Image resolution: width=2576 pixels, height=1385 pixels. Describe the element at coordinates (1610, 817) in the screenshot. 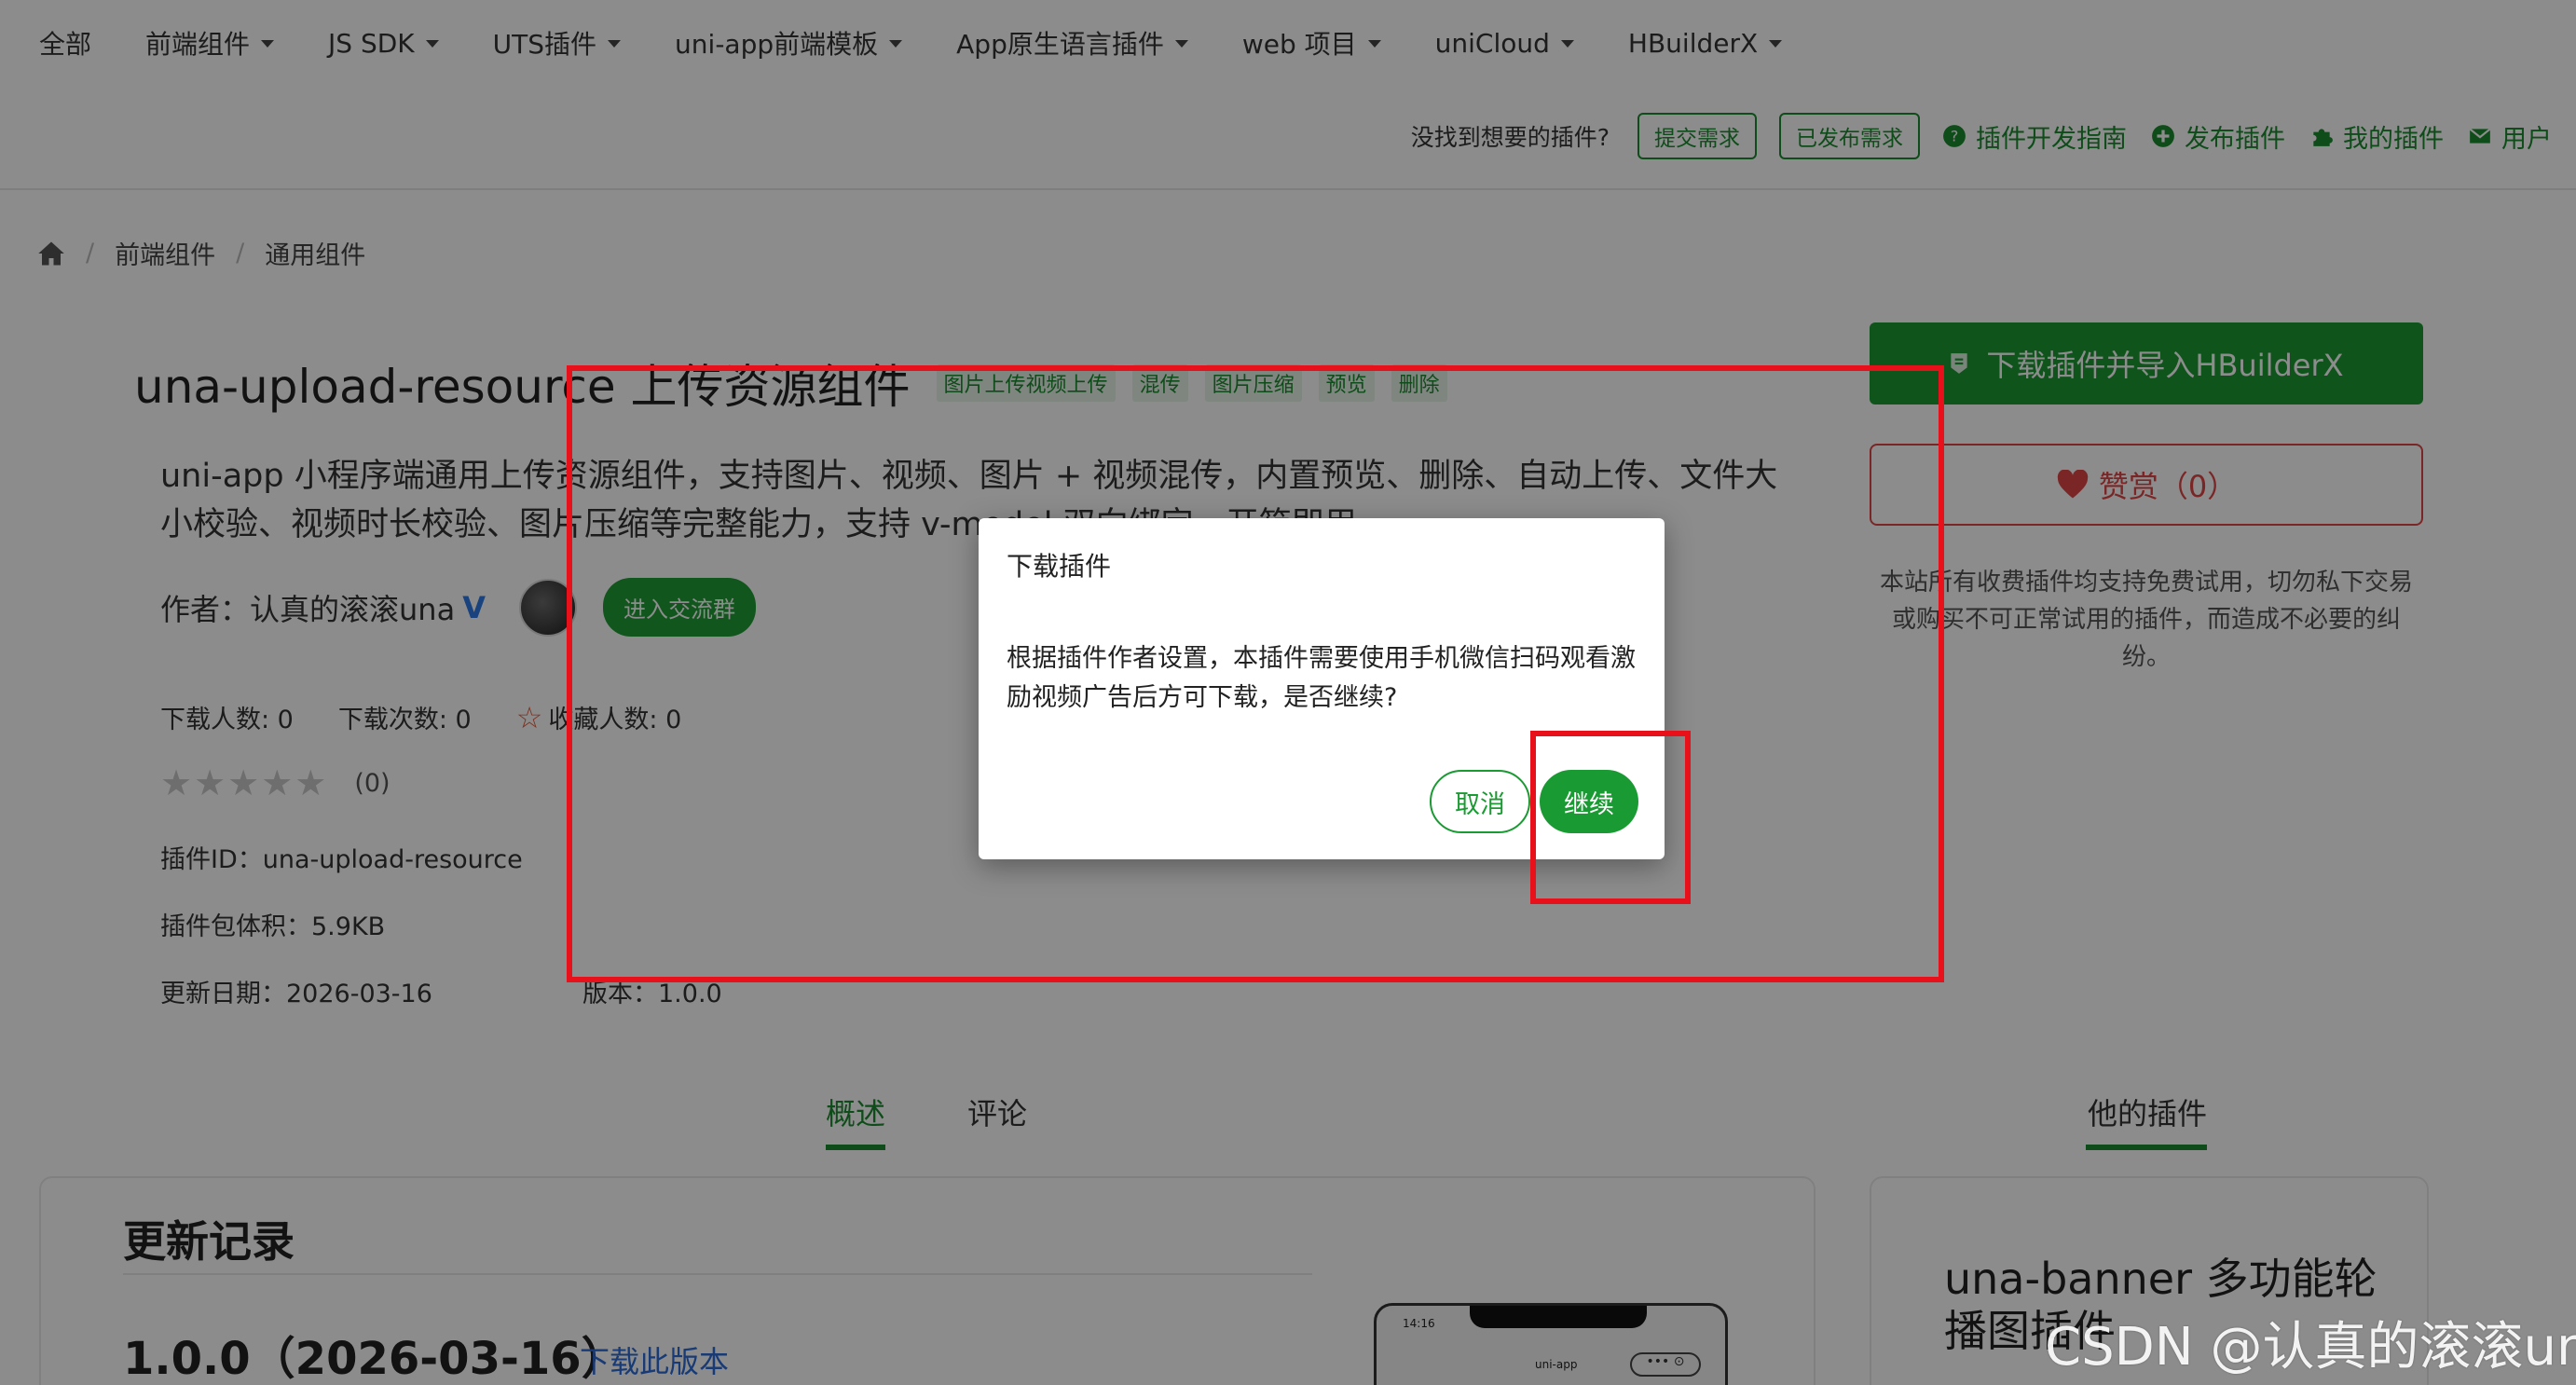

I see `annotation-box-continue` at that location.